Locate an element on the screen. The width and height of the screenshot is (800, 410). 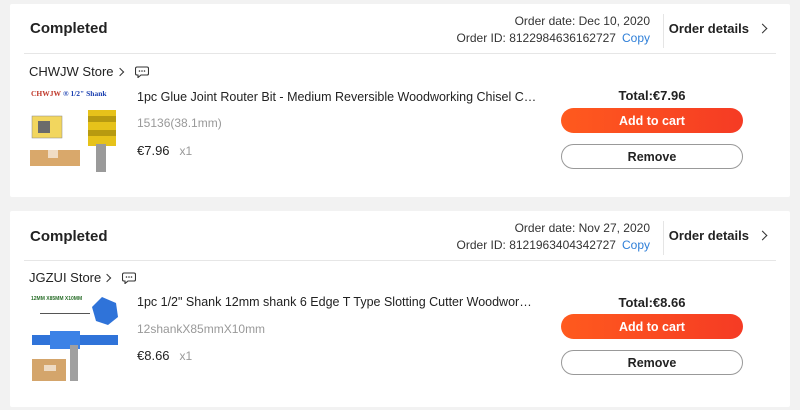
store-link: CHWJW Store is located at coordinates (89, 71).